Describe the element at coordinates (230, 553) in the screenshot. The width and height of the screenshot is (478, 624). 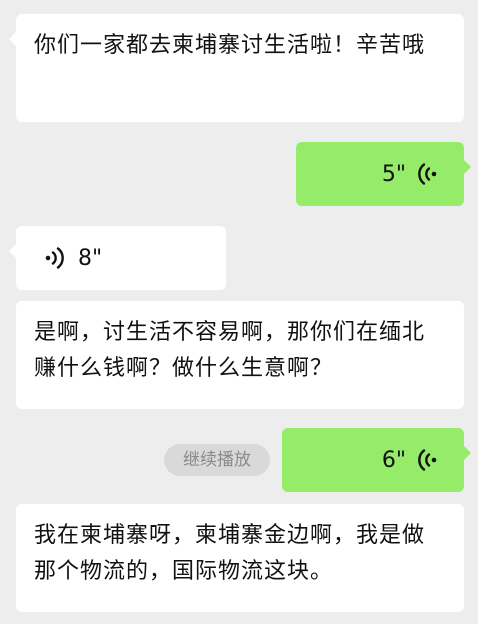
I see `message-text: 我在柬埔寨呀，柬埔寨金边啊，我是做那个物流的，国际物流这块。` at that location.